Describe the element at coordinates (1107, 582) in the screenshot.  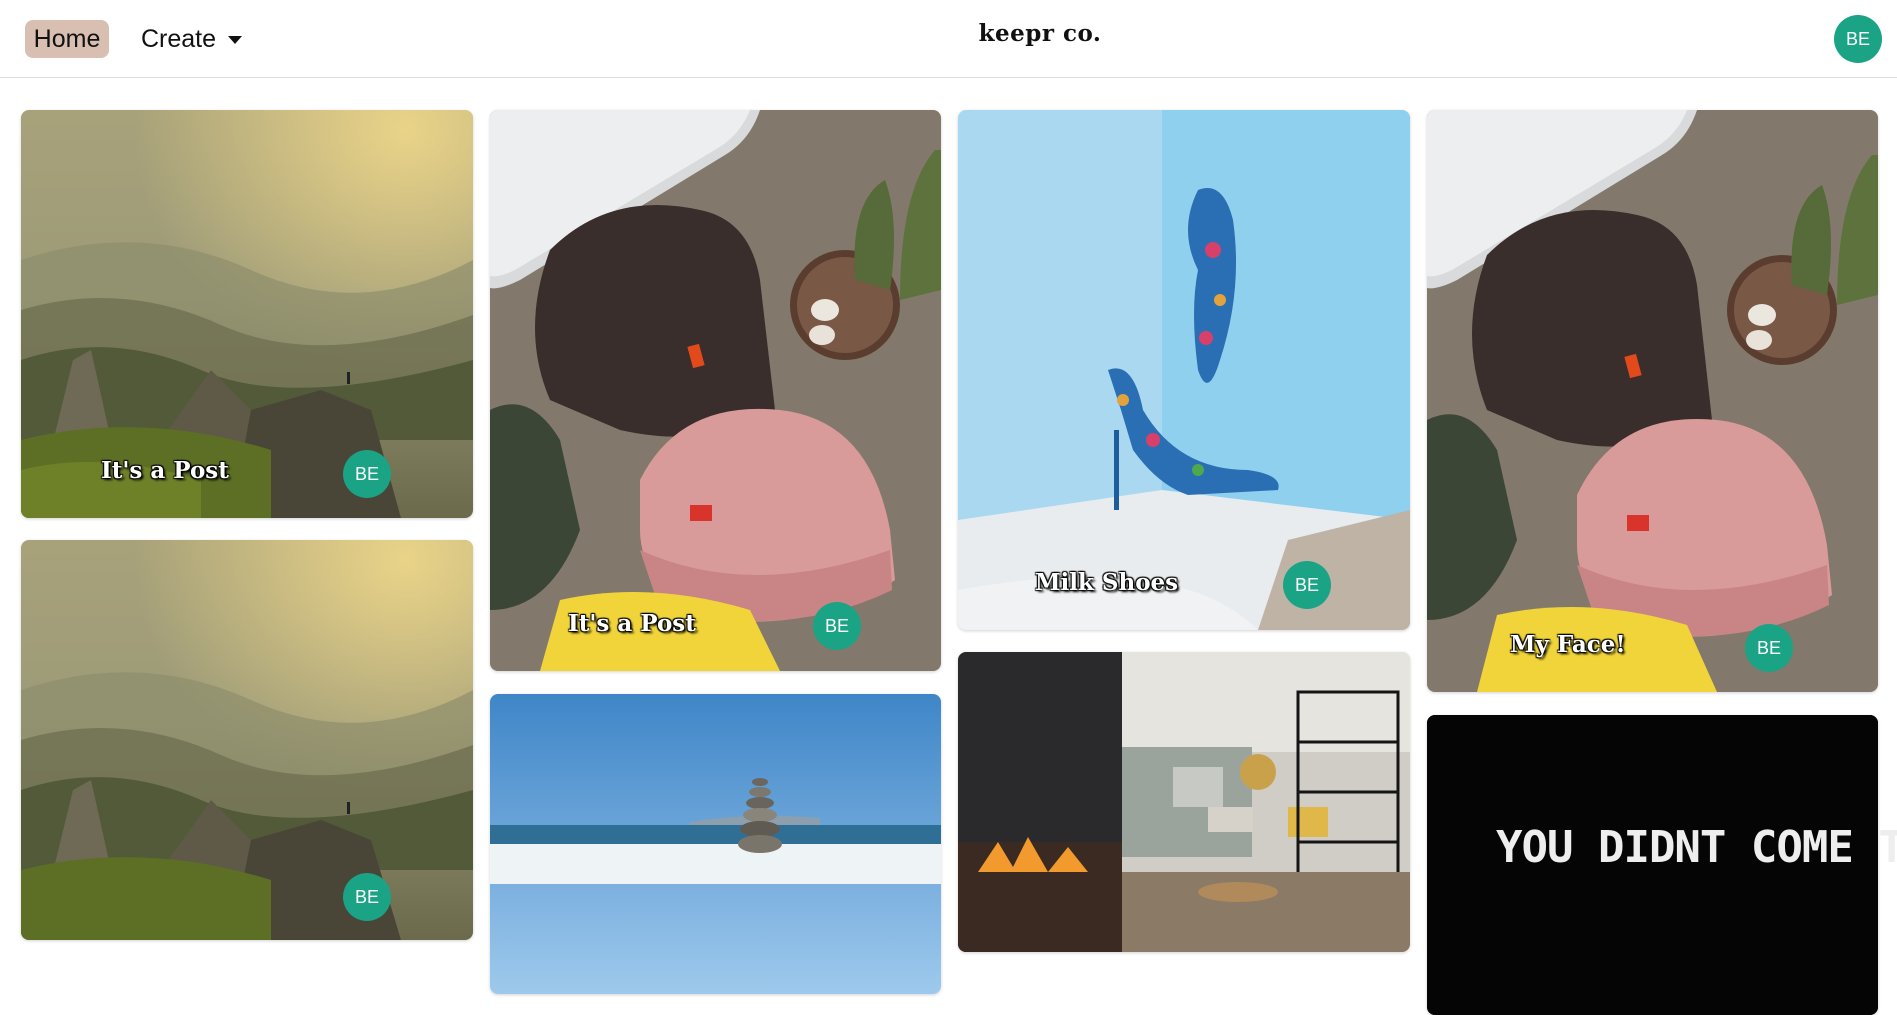
I see `keep-title: Milk Shoes` at that location.